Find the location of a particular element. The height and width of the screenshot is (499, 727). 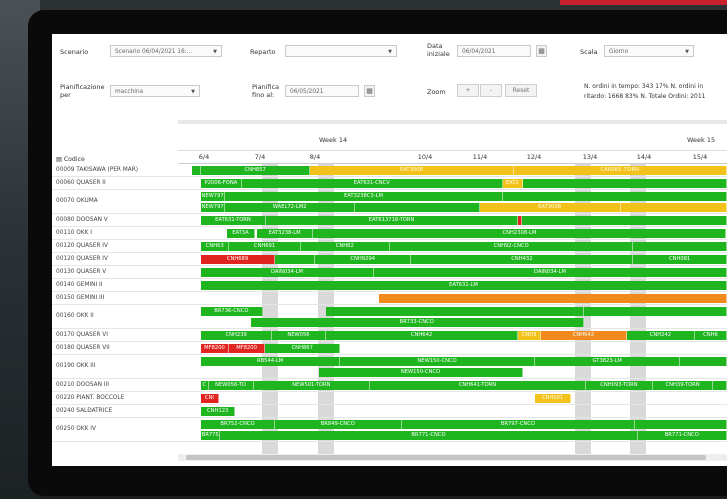

gantt-bar: P2006-FONA is located at coordinates (221, 183).